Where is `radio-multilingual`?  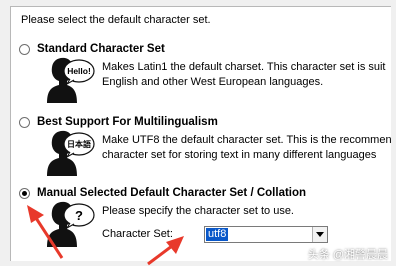 radio-multilingual is located at coordinates (24, 122).